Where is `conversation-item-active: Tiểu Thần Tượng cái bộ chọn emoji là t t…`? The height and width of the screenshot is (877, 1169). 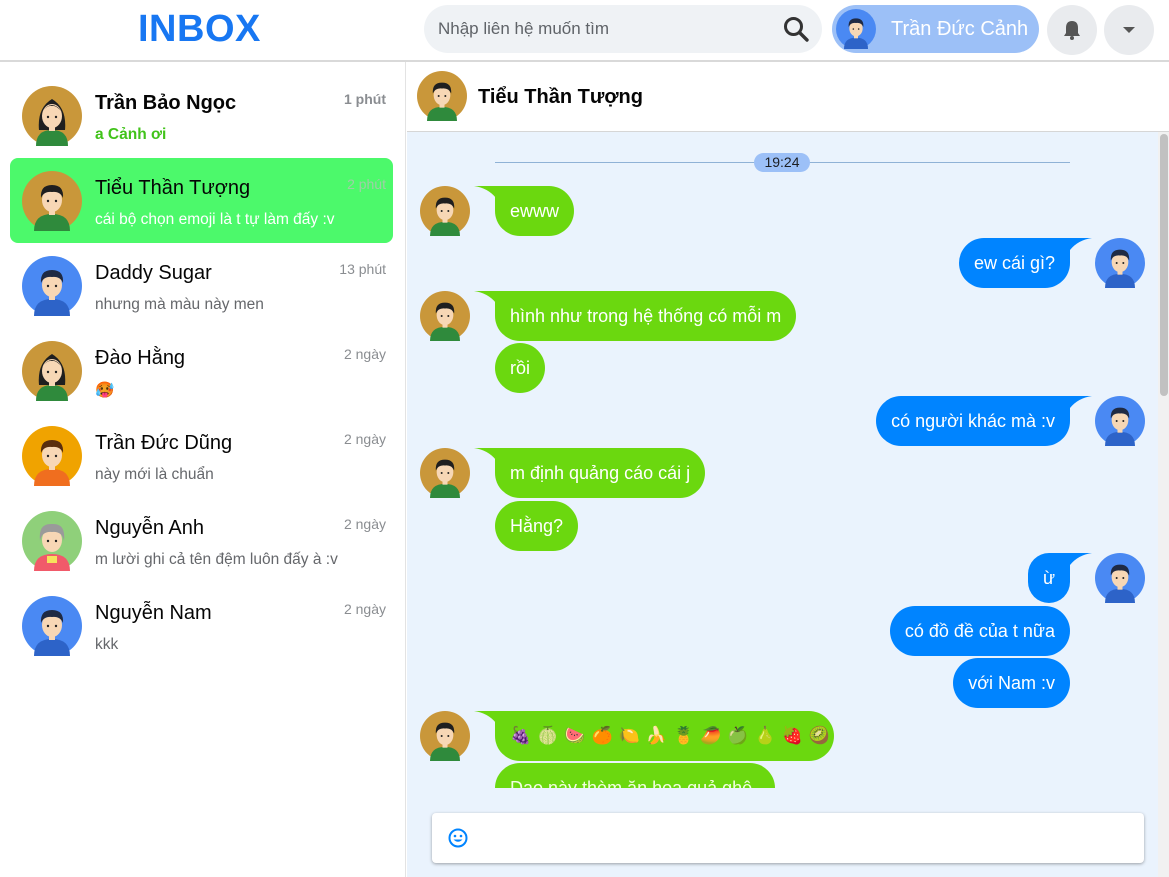 conversation-item-active: Tiểu Thần Tượng cái bộ chọn emoji là t t… is located at coordinates (201, 200).